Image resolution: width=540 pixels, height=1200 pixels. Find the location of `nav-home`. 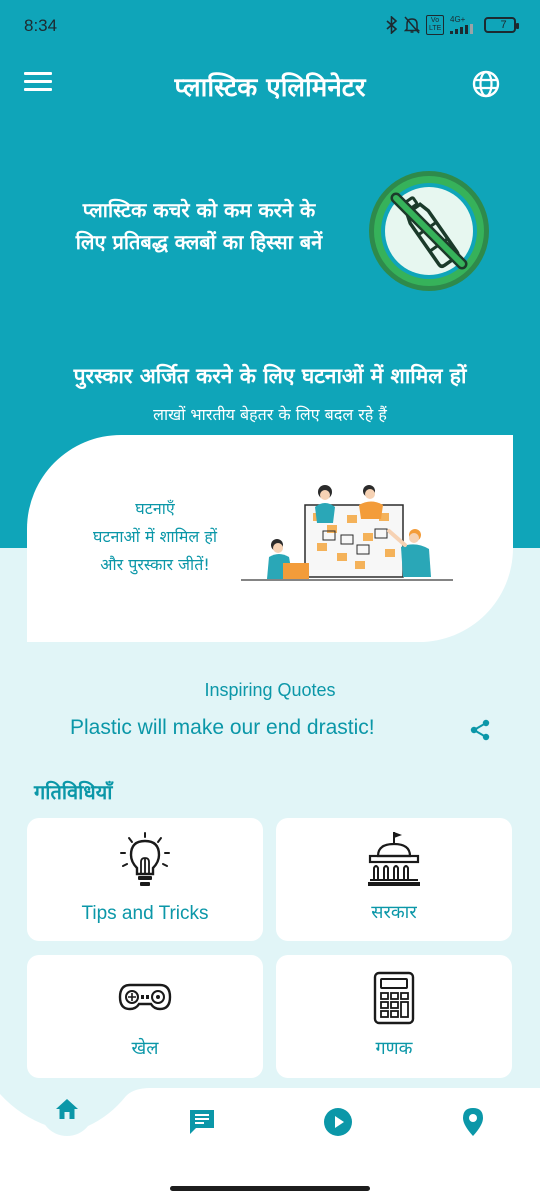

nav-home is located at coordinates (67, 1109).